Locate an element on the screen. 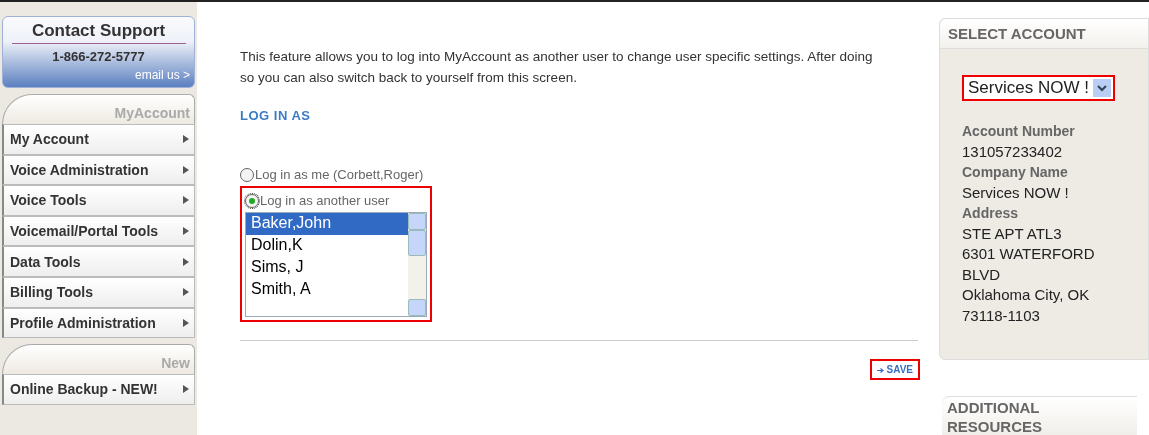 This screenshot has width=1149, height=435. radio-option: Log in as another user is located at coordinates (336, 200).